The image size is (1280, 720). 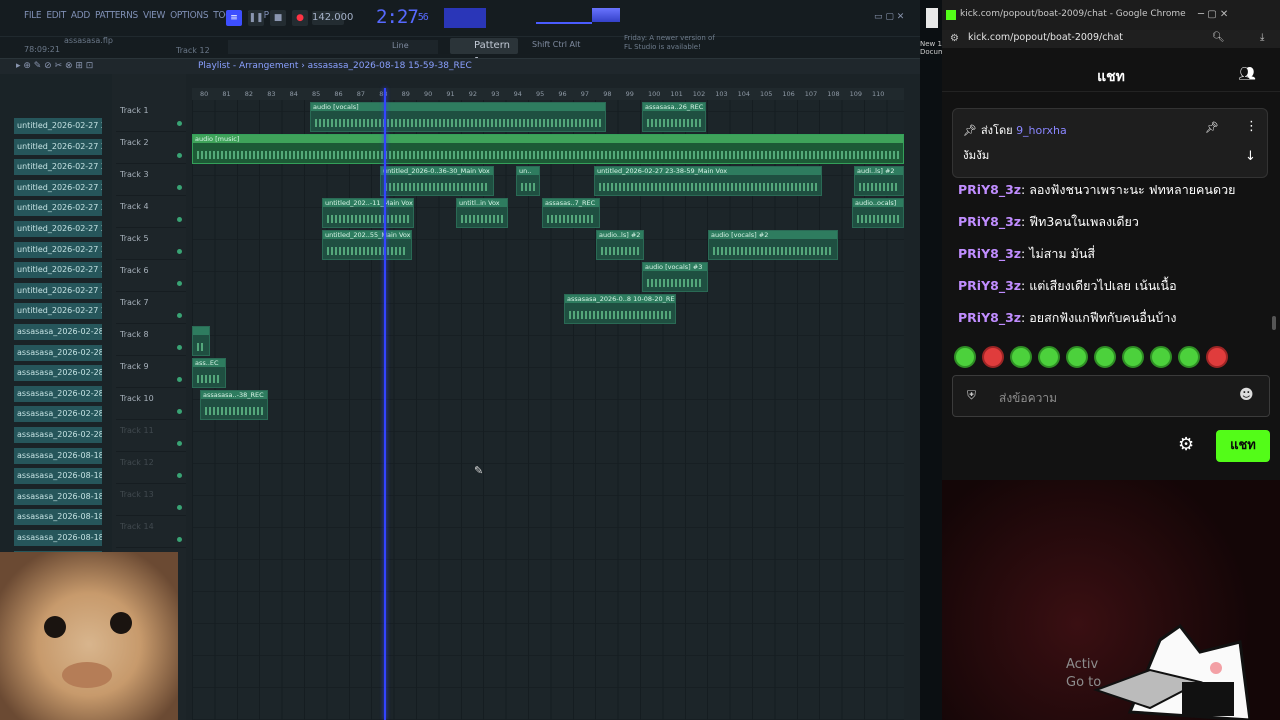 What do you see at coordinates (151, 308) in the screenshot?
I see `track-header: Track 7` at bounding box center [151, 308].